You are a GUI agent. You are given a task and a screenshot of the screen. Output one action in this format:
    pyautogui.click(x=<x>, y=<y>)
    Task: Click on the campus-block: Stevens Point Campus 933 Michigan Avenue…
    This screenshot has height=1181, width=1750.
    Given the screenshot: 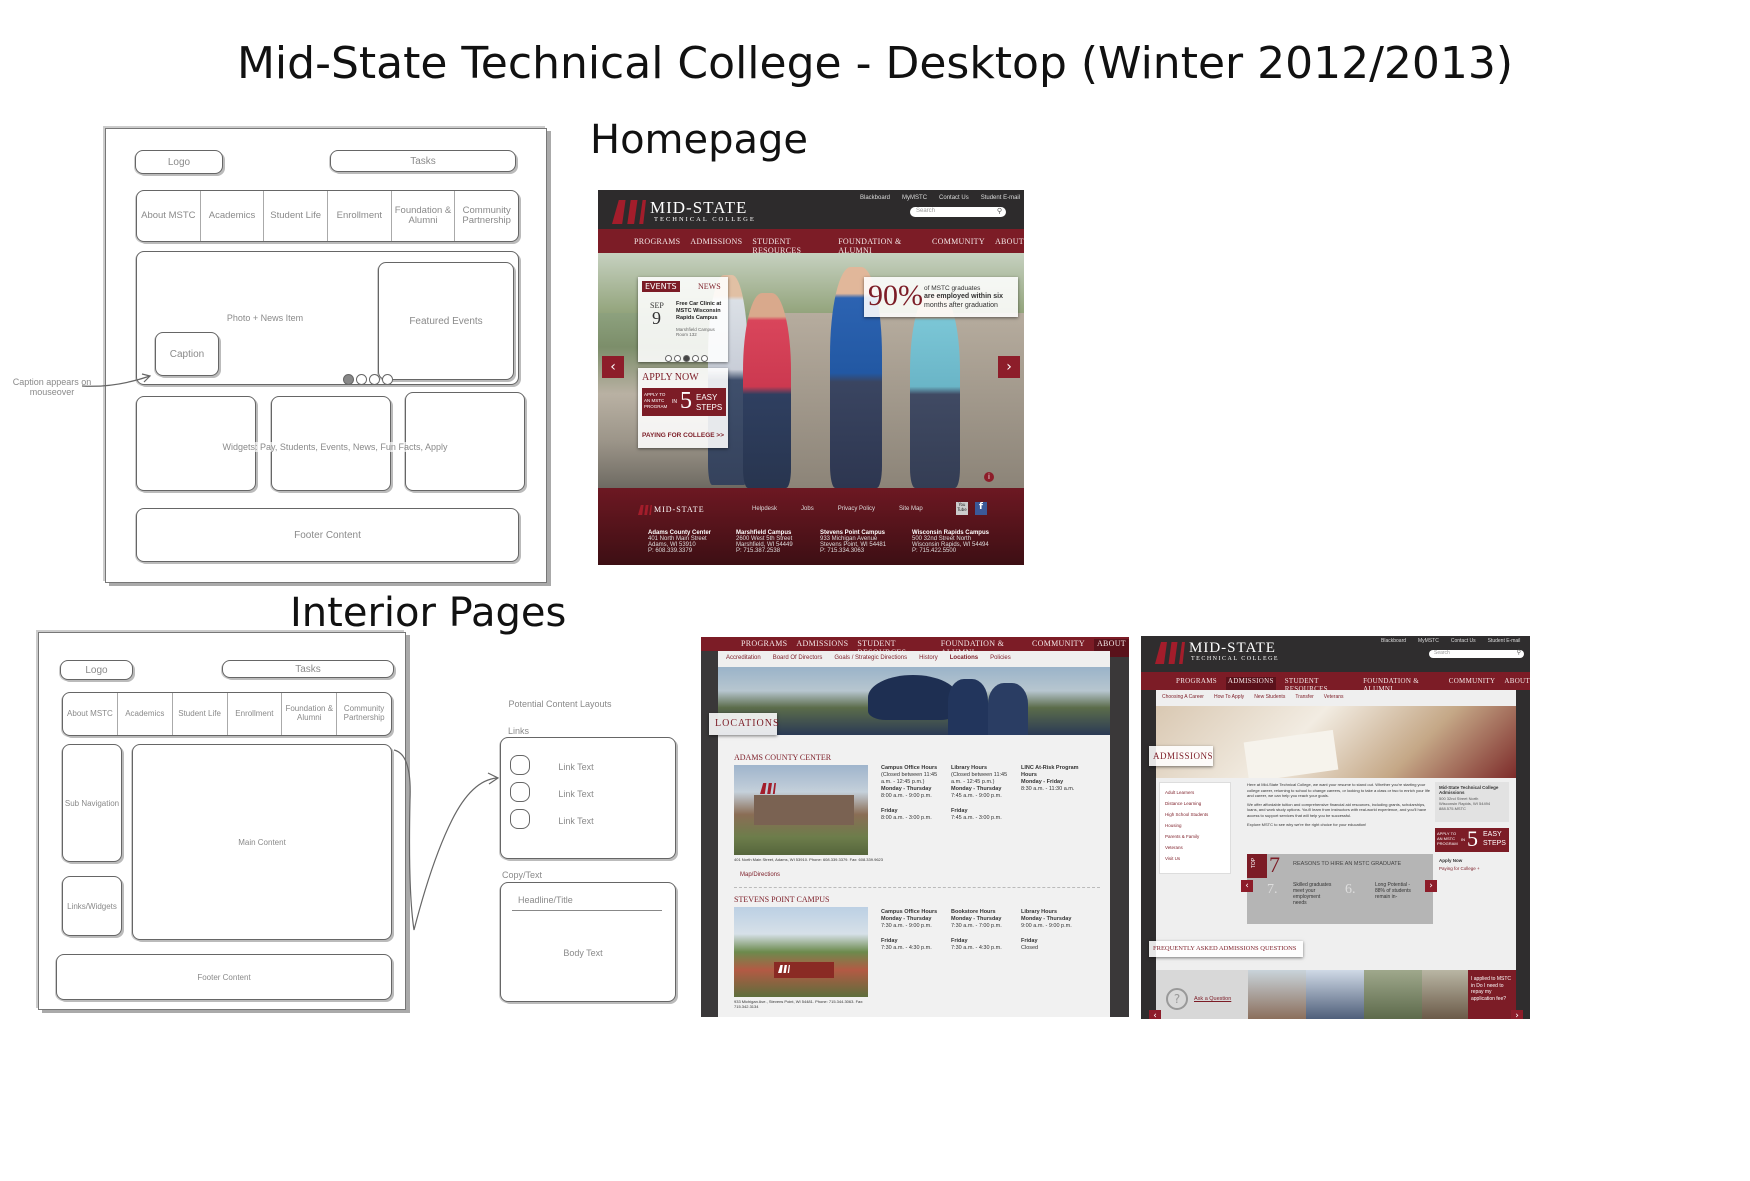 What is the action you would take?
    pyautogui.click(x=853, y=542)
    